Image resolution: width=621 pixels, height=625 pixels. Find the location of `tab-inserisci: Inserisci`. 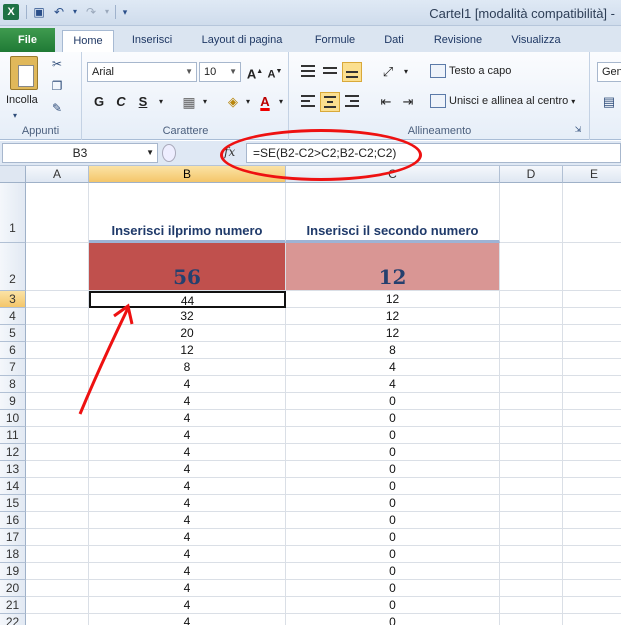

tab-inserisci: Inserisci is located at coordinates (152, 41).